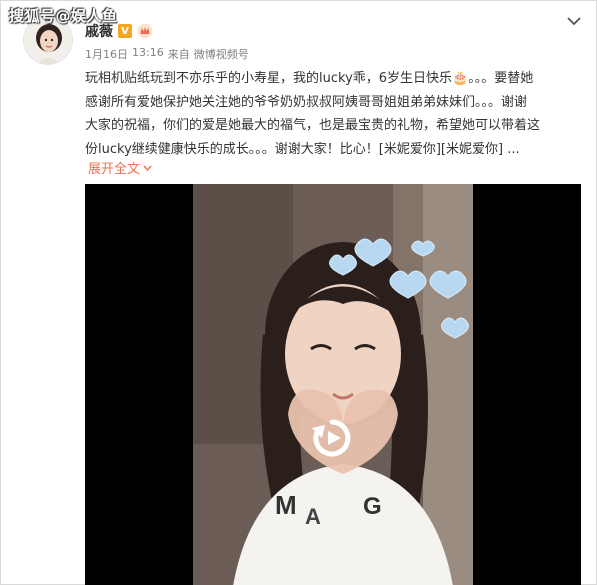  I want to click on expand-full-text-link: 展开全文, so click(120, 167).